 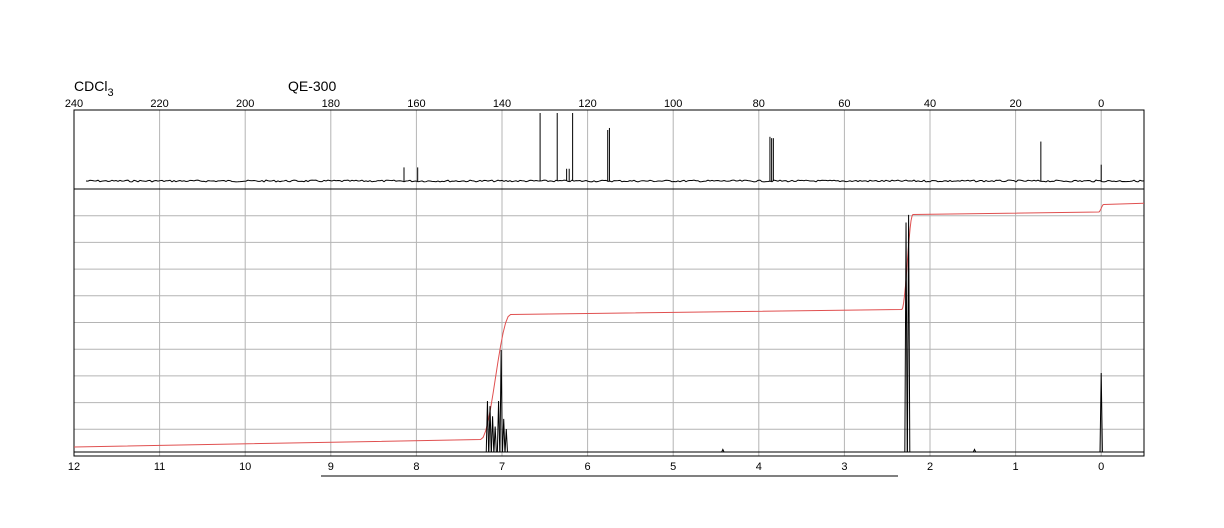 What do you see at coordinates (245, 467) in the screenshot?
I see `h1-tick-label: 10` at bounding box center [245, 467].